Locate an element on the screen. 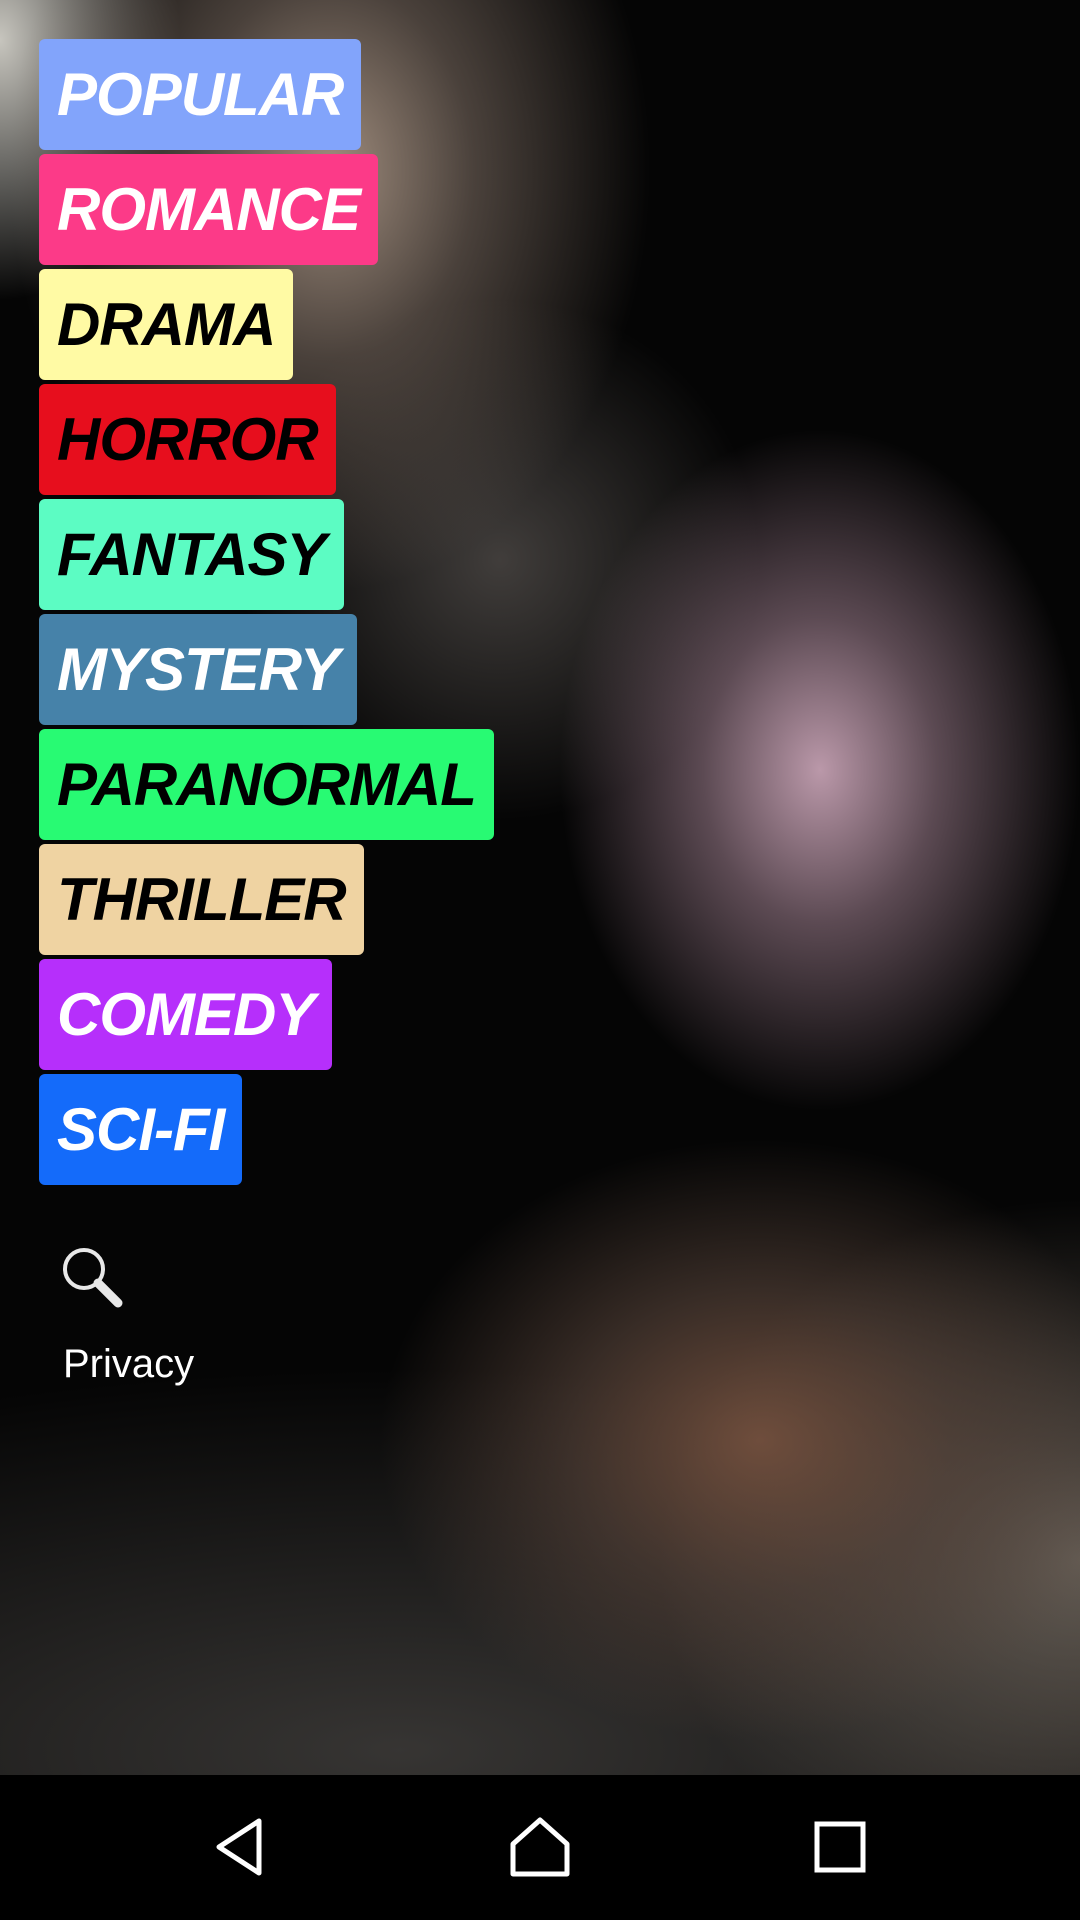  genre-item: PARANORMAL is located at coordinates (266, 786).